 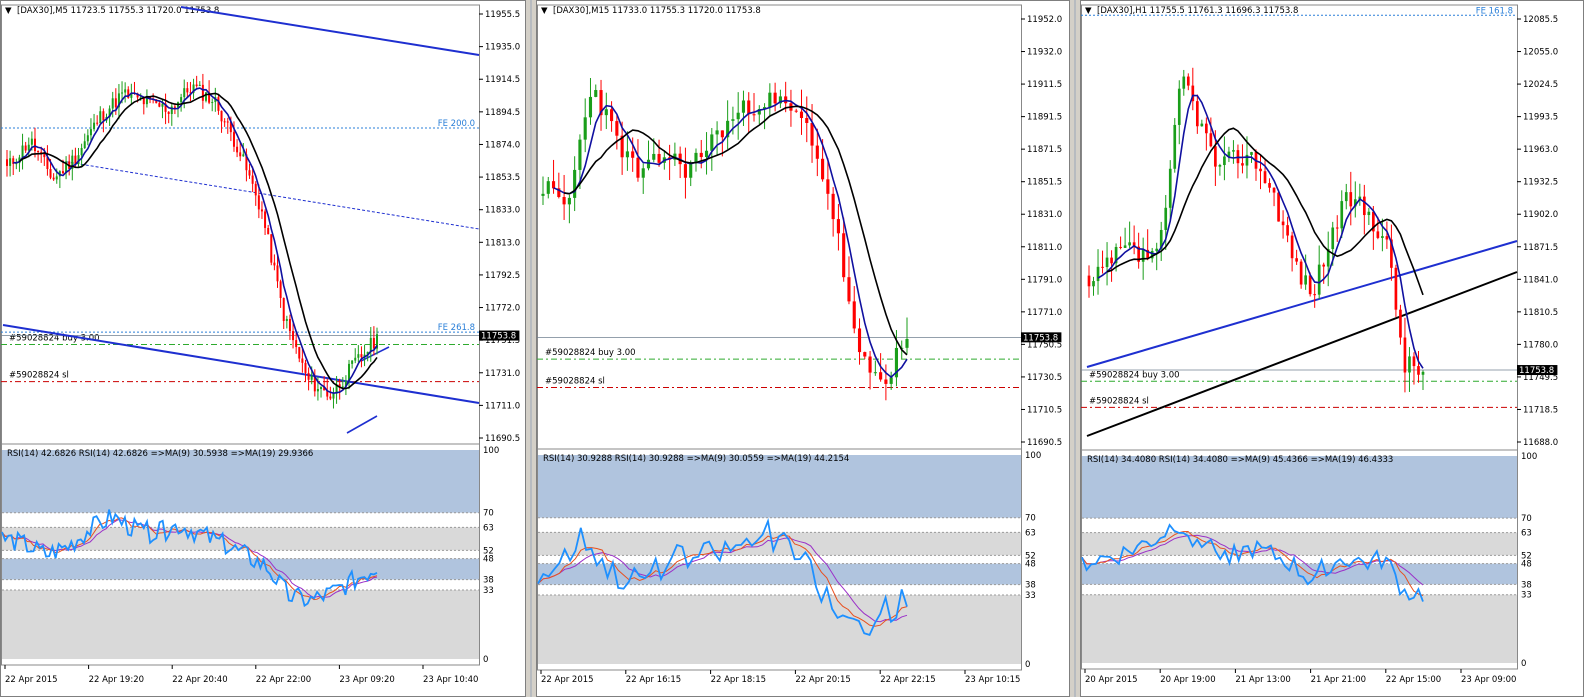 I want to click on rsi-axis-label: 63, so click(x=488, y=528).